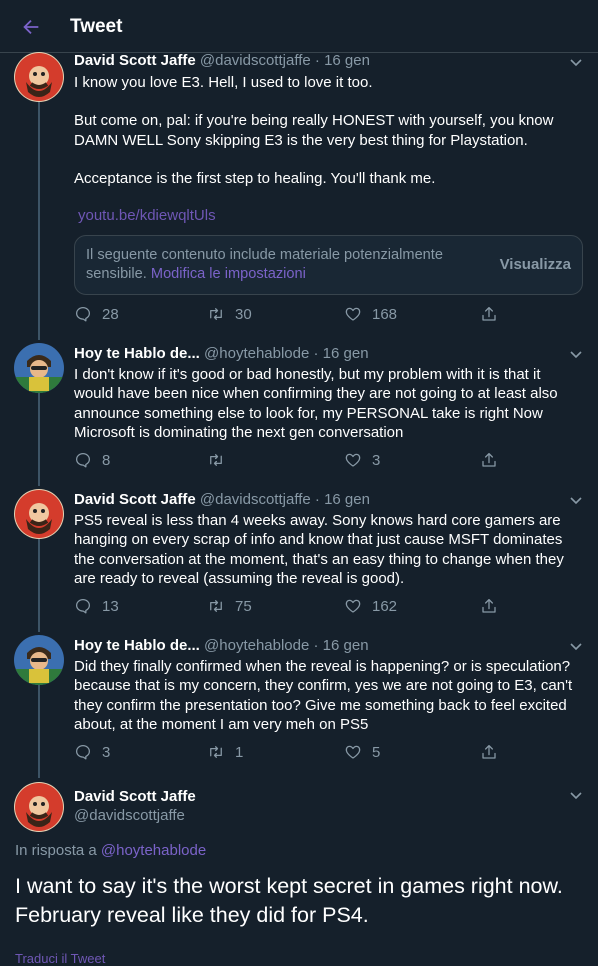  I want to click on reply-button: 13, so click(96, 606).